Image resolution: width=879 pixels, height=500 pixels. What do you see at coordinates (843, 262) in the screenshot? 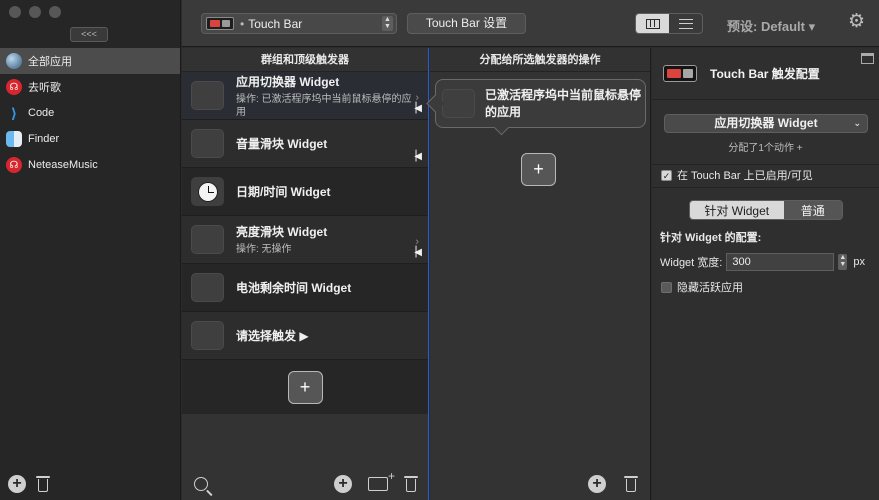
I see `width-stepper: ▲ ▼` at bounding box center [843, 262].